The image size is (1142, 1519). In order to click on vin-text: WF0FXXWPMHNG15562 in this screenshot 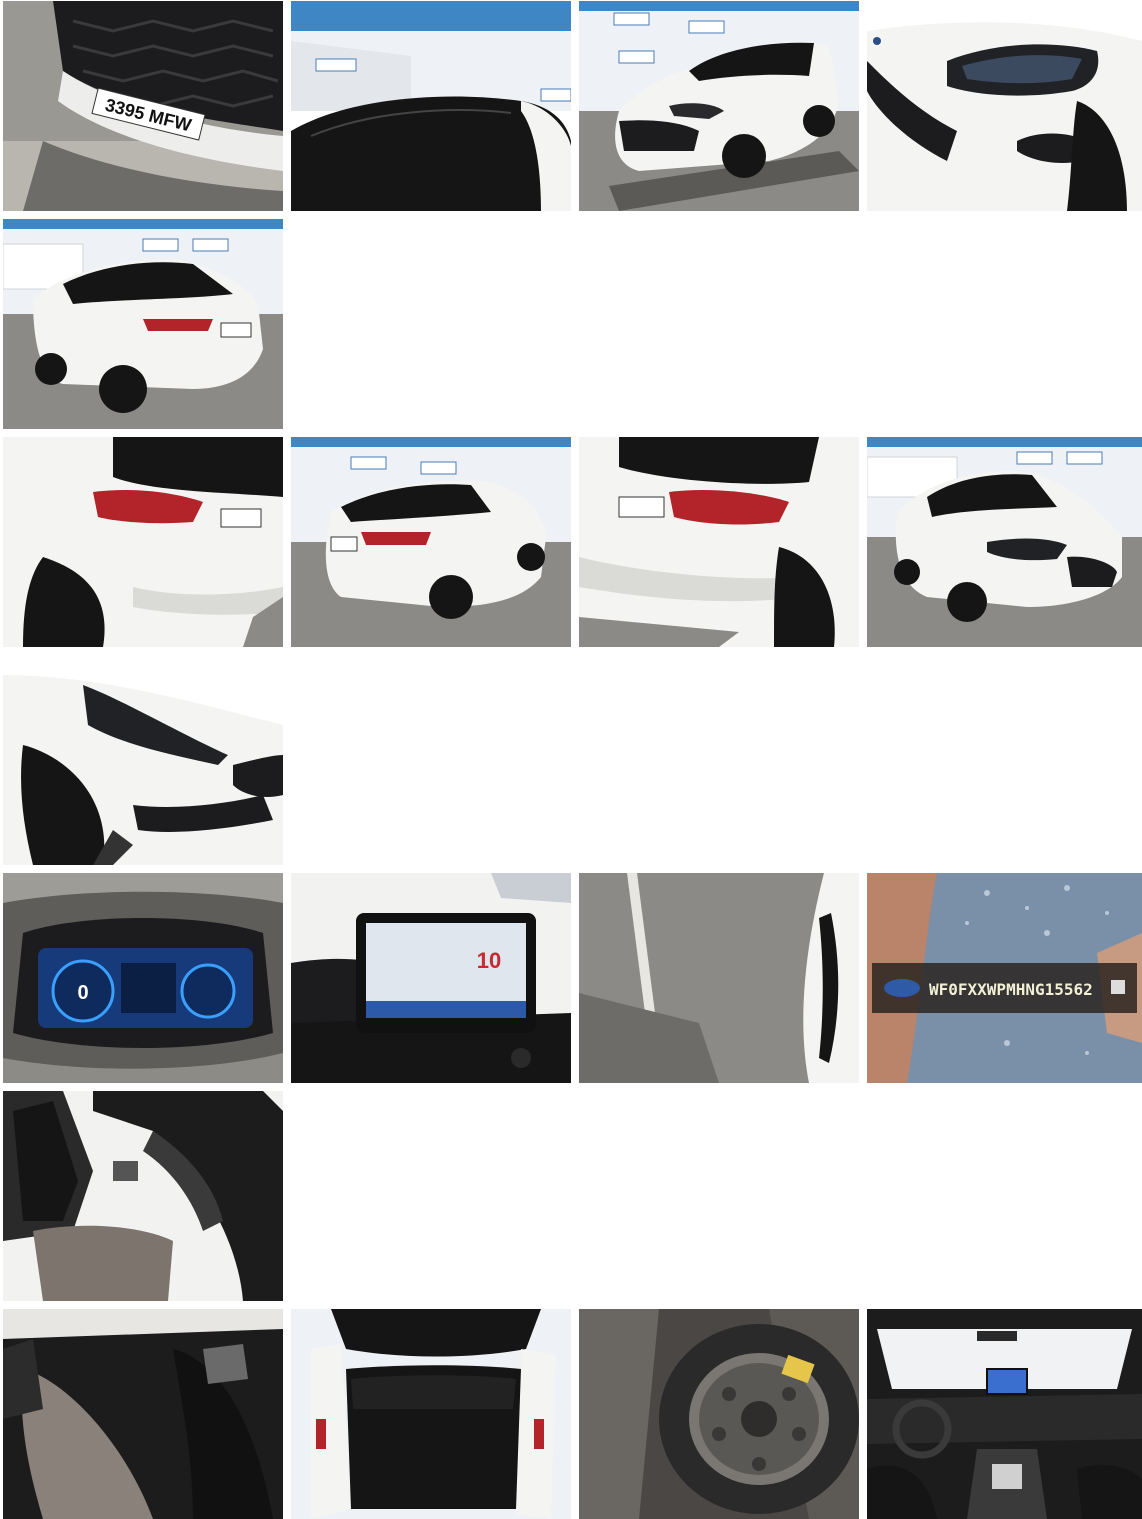, I will do `click(1011, 989)`.